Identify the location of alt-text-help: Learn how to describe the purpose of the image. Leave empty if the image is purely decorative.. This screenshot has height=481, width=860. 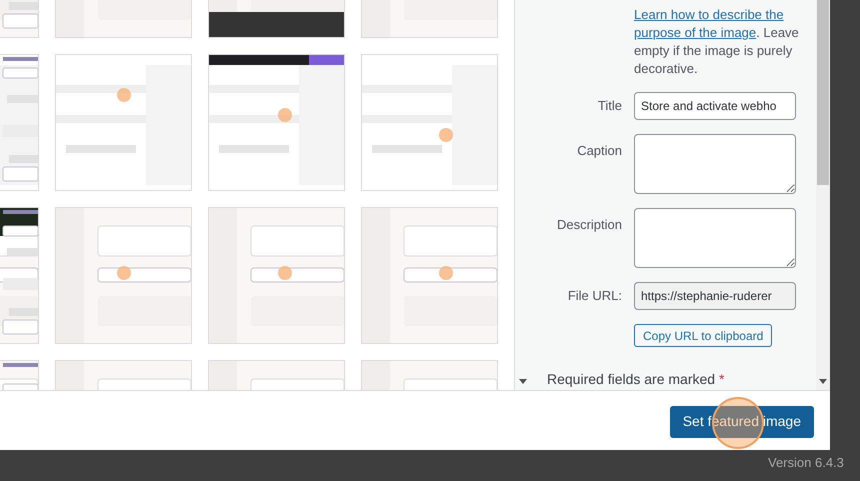
(716, 42).